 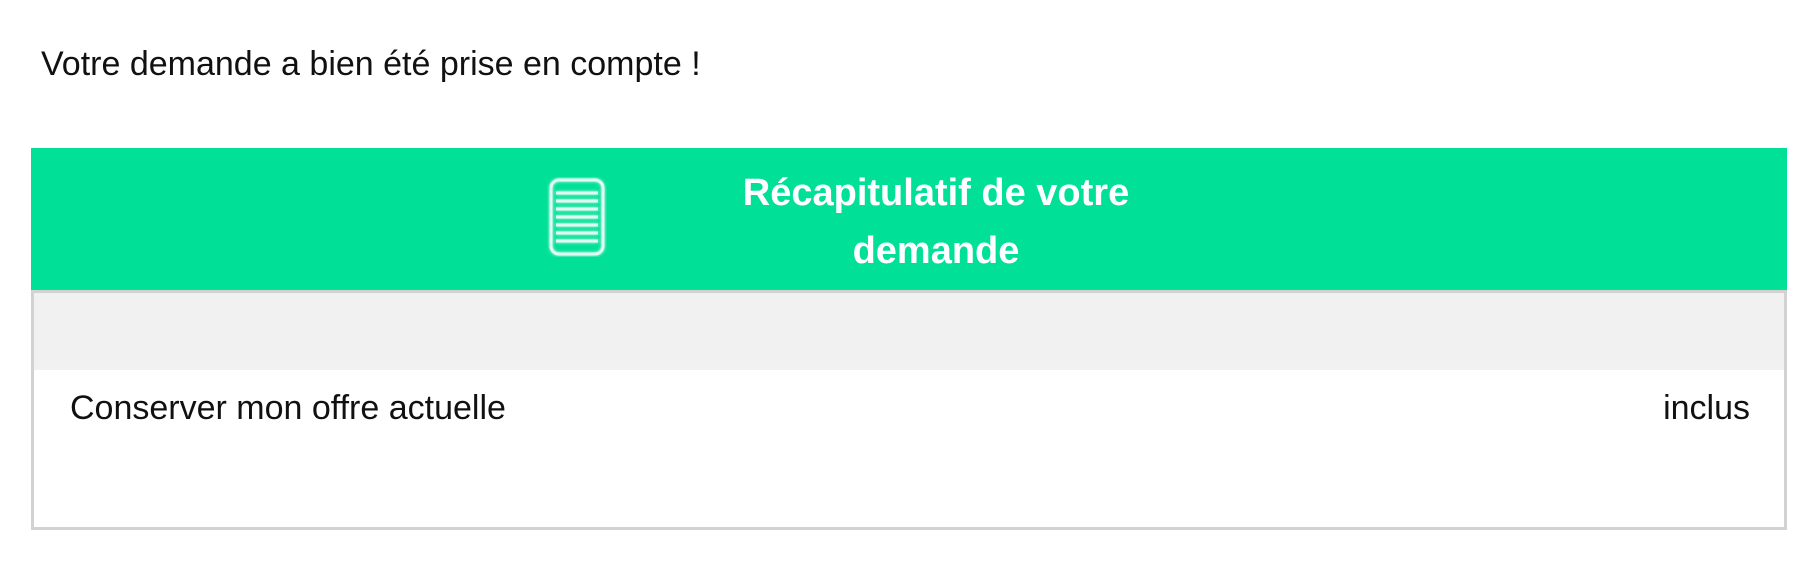 I want to click on summary-spacer-band, so click(x=909, y=330).